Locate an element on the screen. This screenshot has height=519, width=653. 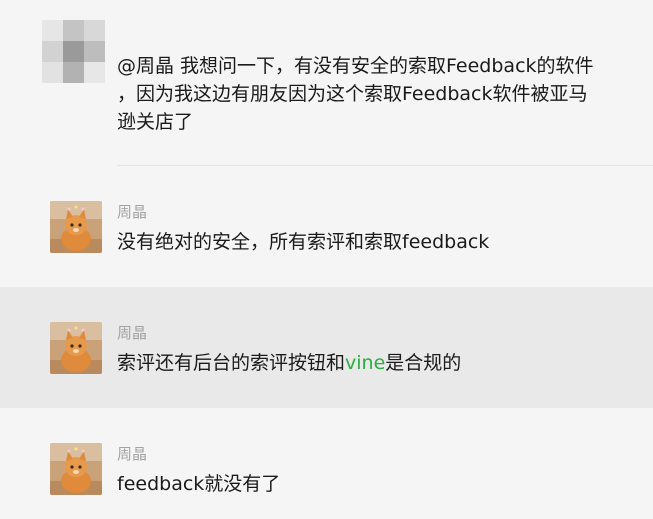
vine-link: vine is located at coordinates (365, 363).